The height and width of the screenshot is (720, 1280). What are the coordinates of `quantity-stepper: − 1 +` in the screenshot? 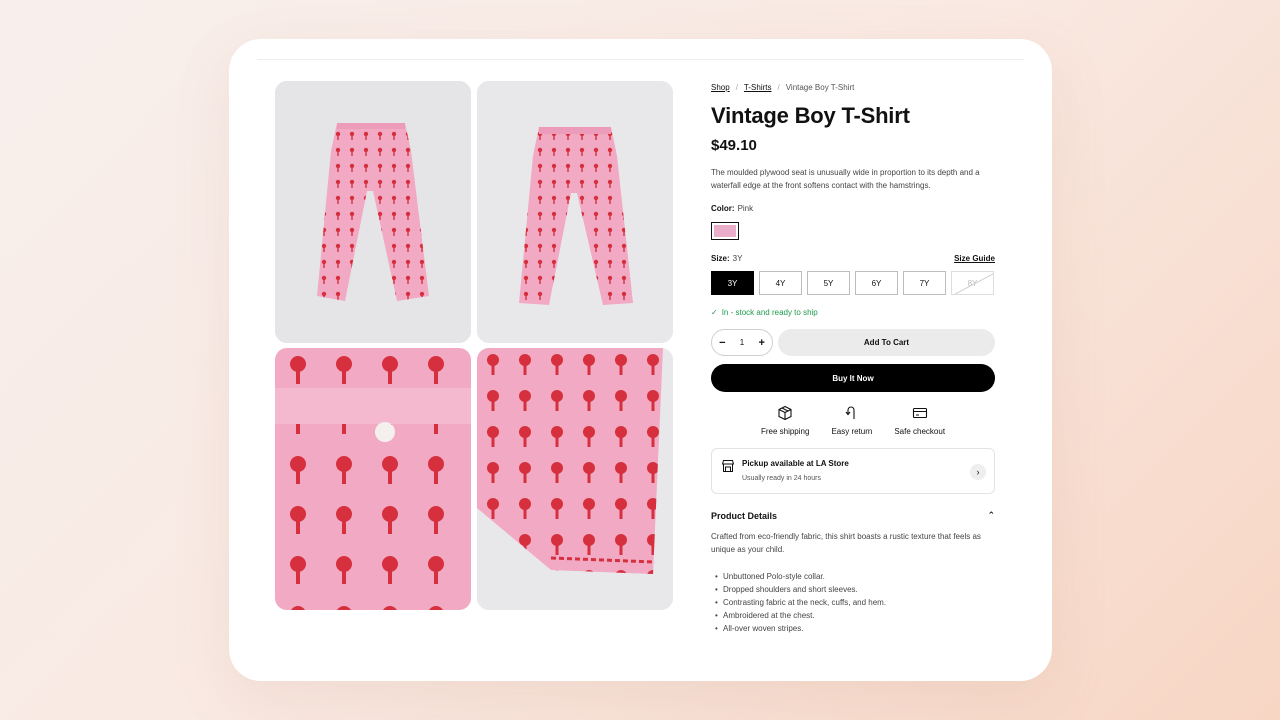 It's located at (742, 342).